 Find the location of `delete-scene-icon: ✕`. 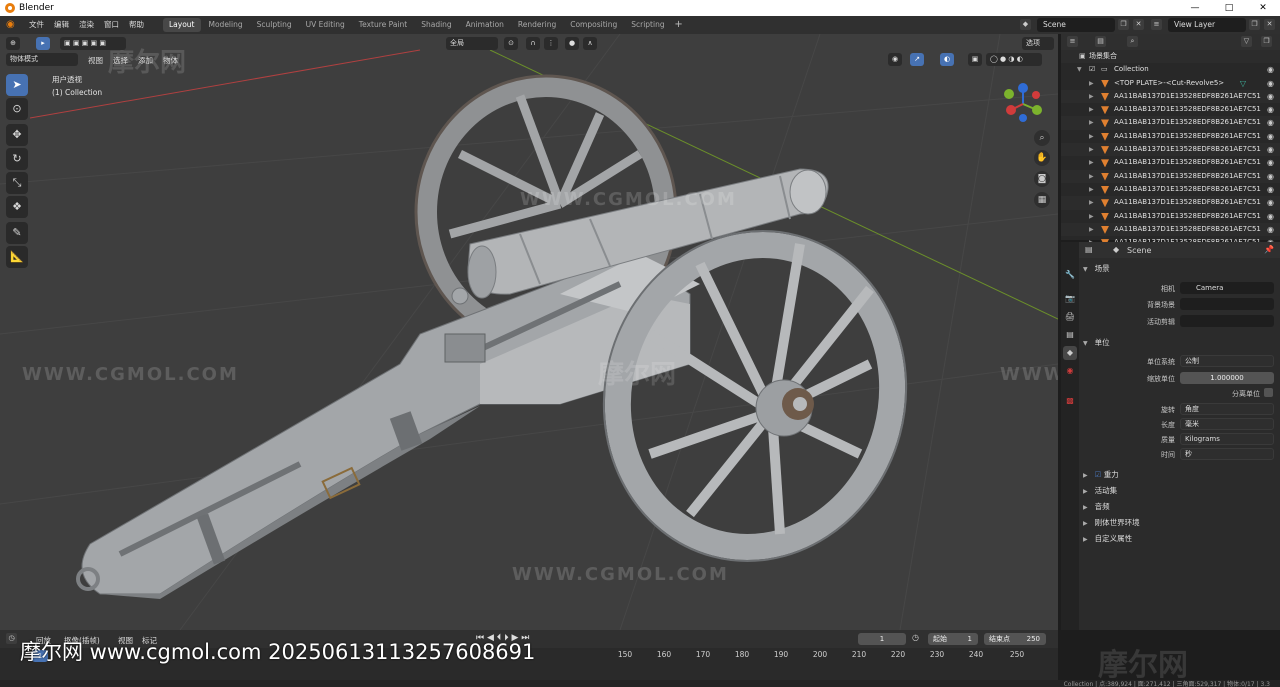

delete-scene-icon: ✕ is located at coordinates (1138, 24).